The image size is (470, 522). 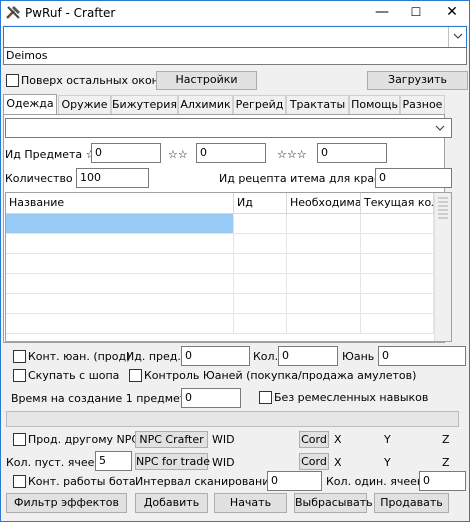 What do you see at coordinates (39, 178) in the screenshot?
I see `quantity-label: Количество` at bounding box center [39, 178].